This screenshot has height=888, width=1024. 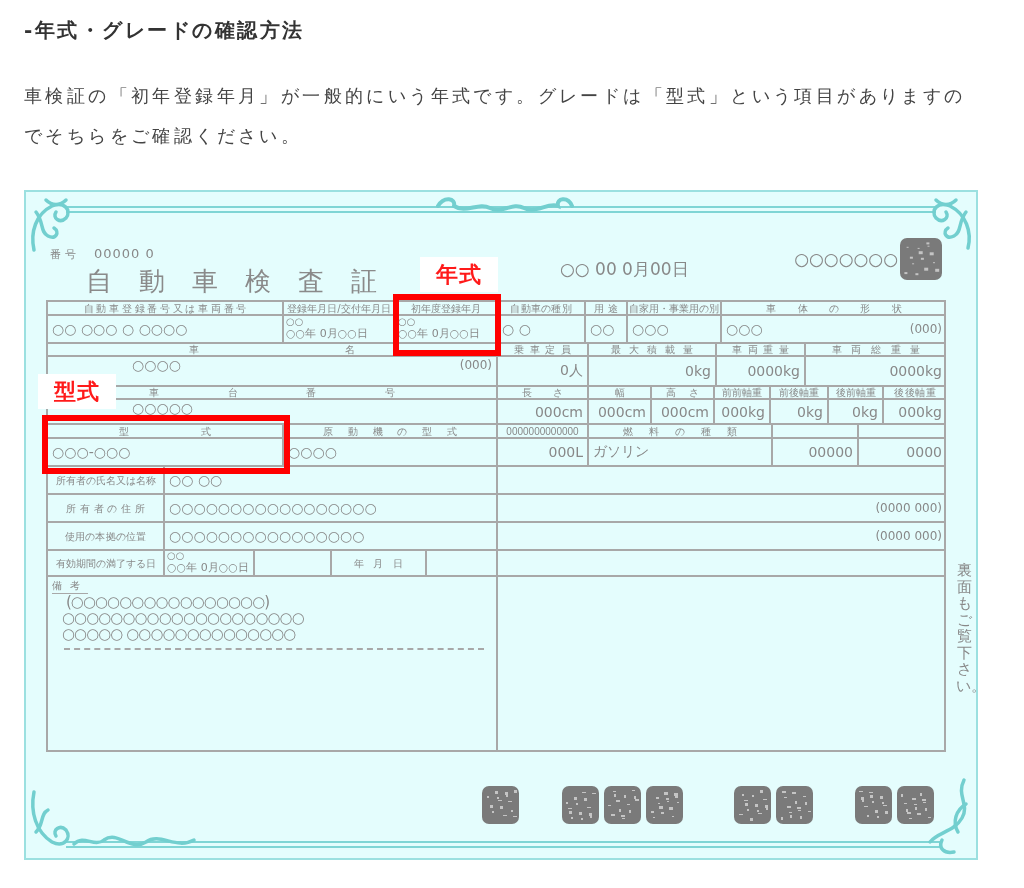 I want to click on field-label: 長さ, so click(x=553, y=392).